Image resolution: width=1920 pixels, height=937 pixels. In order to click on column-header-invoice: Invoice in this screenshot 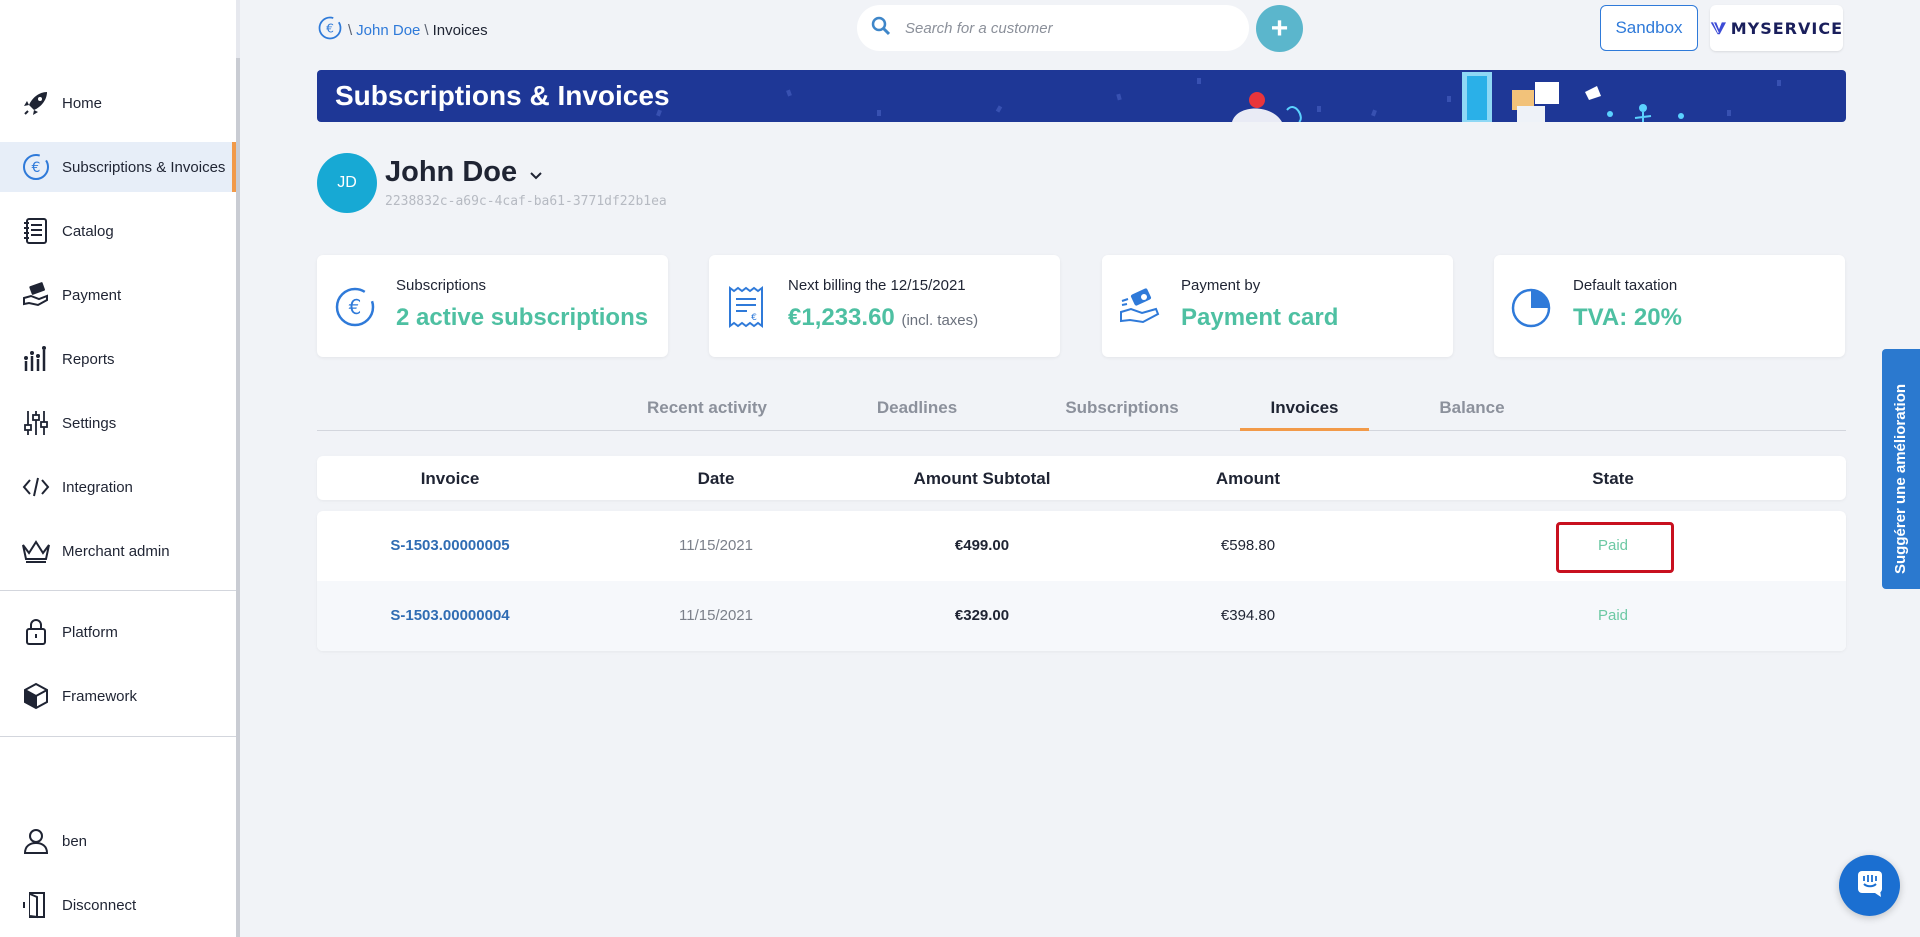, I will do `click(450, 479)`.